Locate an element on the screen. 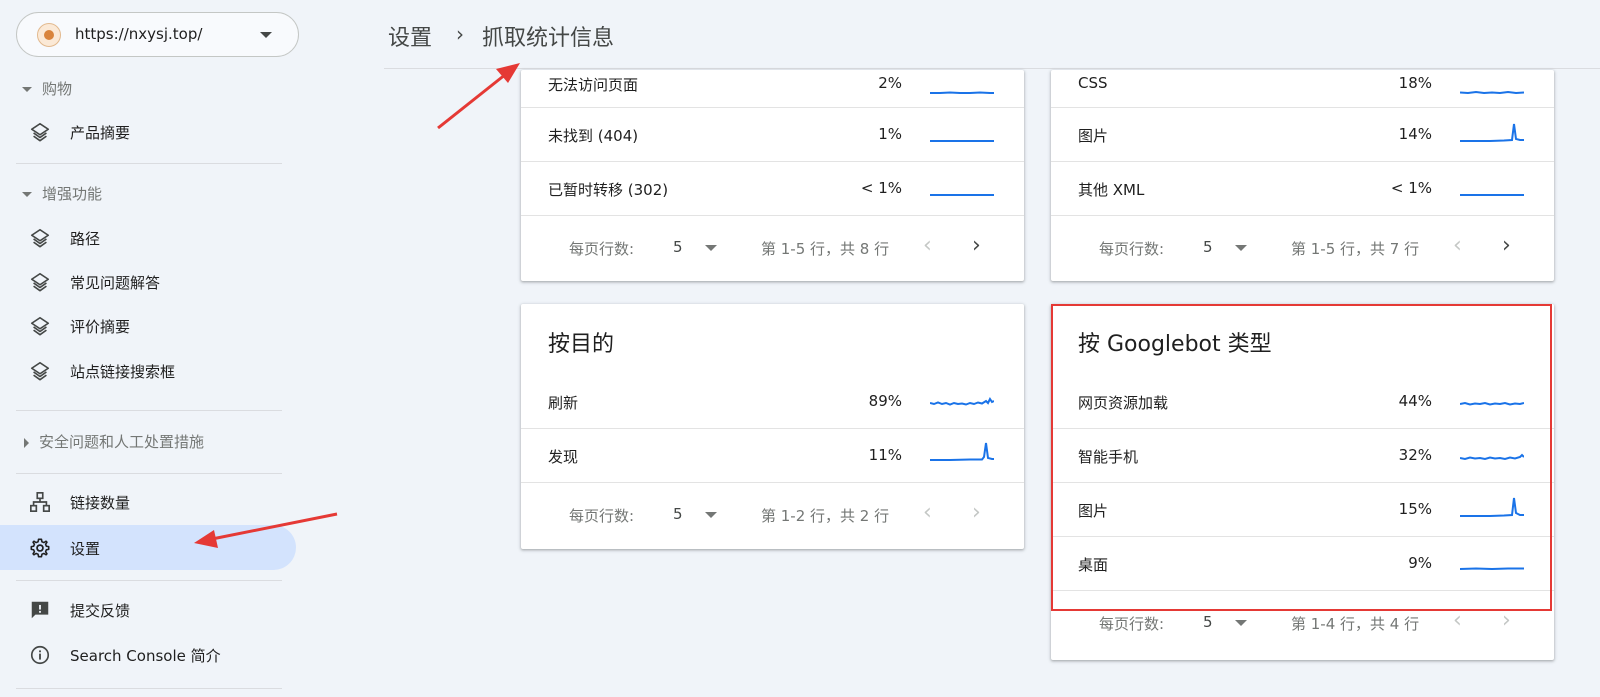 This screenshot has width=1600, height=697. annotation-arrow-title is located at coordinates (478, 96).